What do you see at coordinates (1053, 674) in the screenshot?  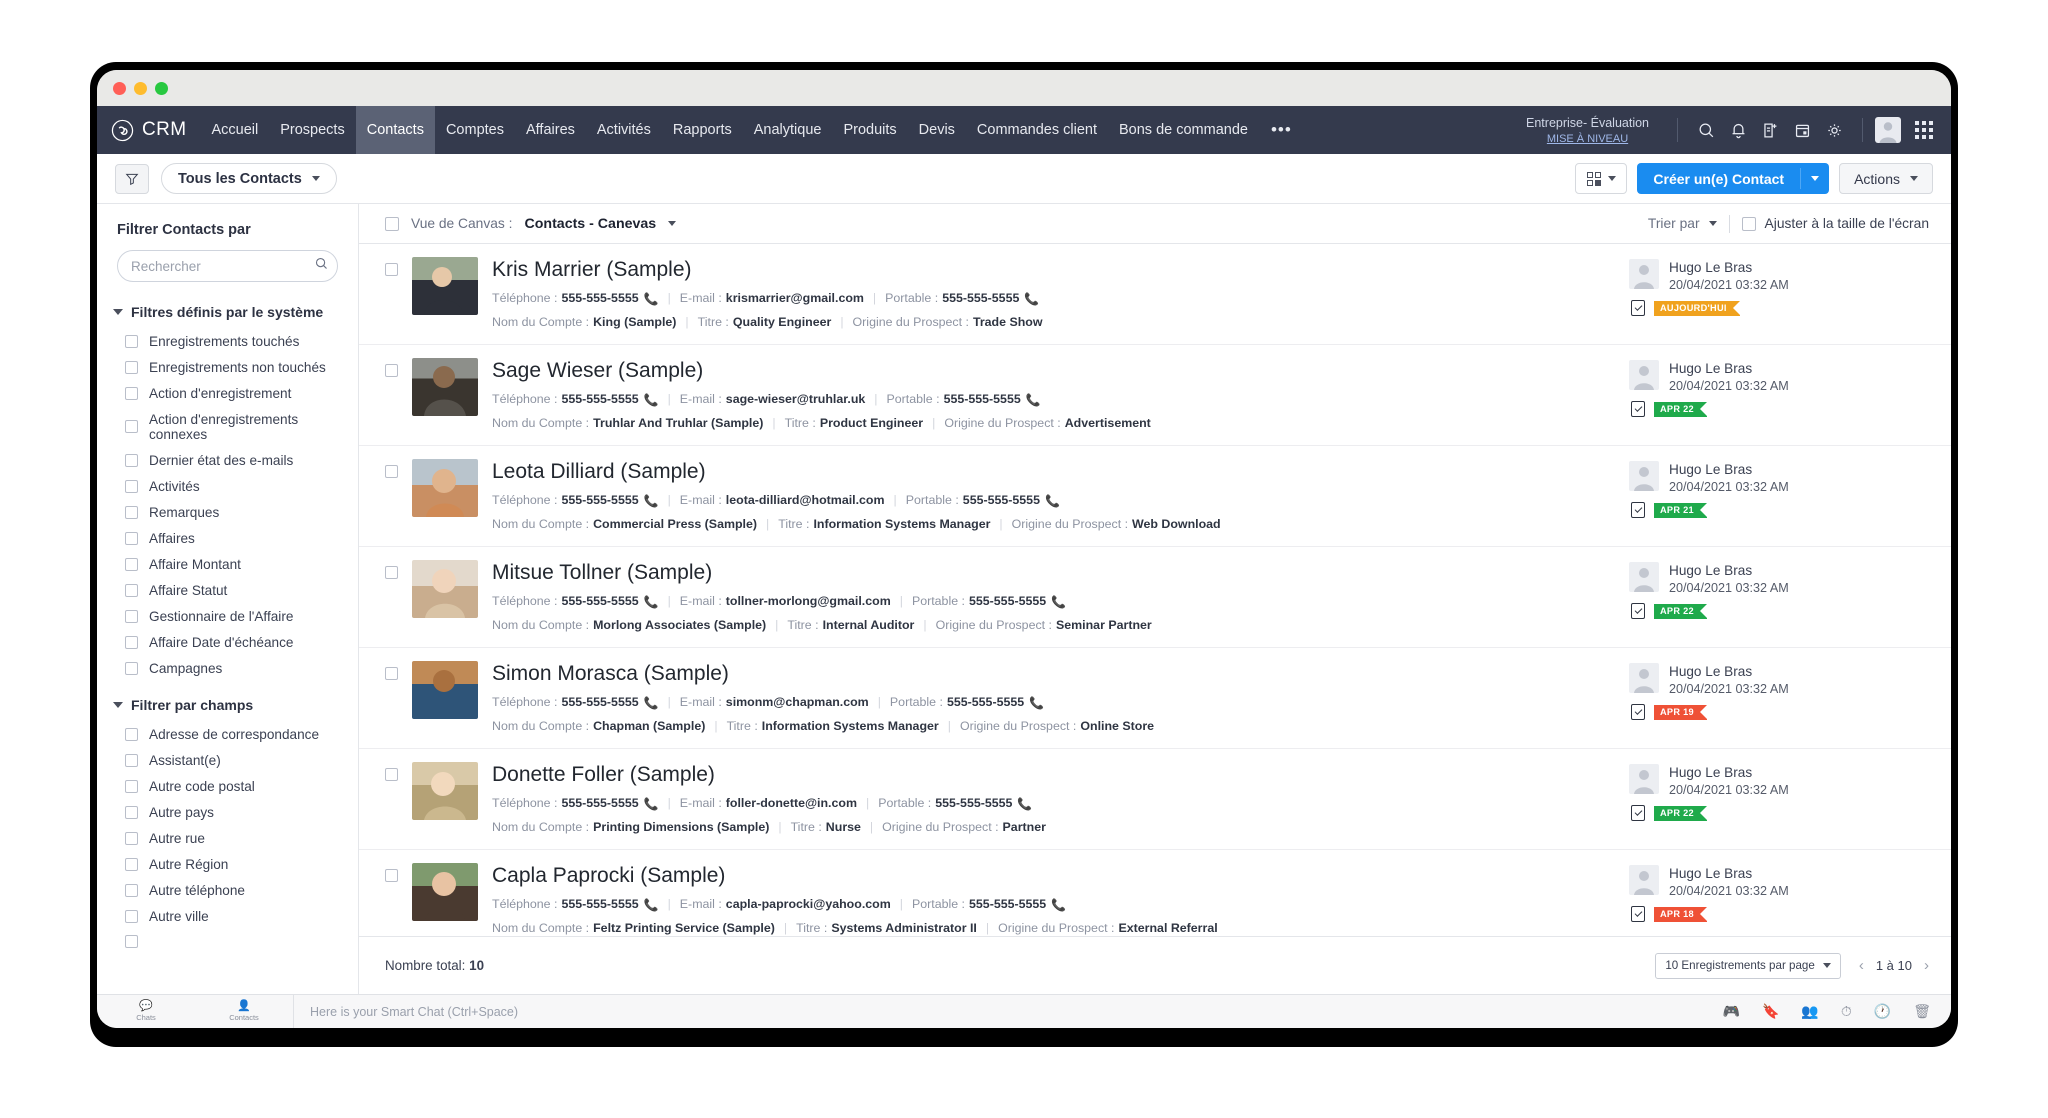 I see `contact-name: Simon Morasca (Sample)` at bounding box center [1053, 674].